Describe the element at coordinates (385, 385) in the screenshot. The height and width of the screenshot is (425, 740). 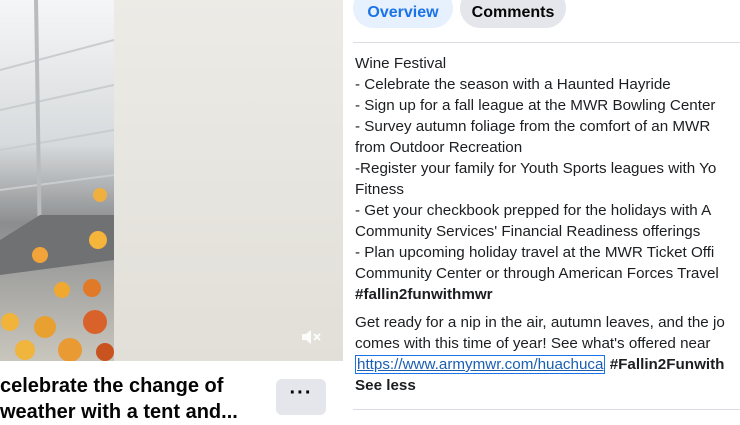
I see `see-less-button: See less` at that location.